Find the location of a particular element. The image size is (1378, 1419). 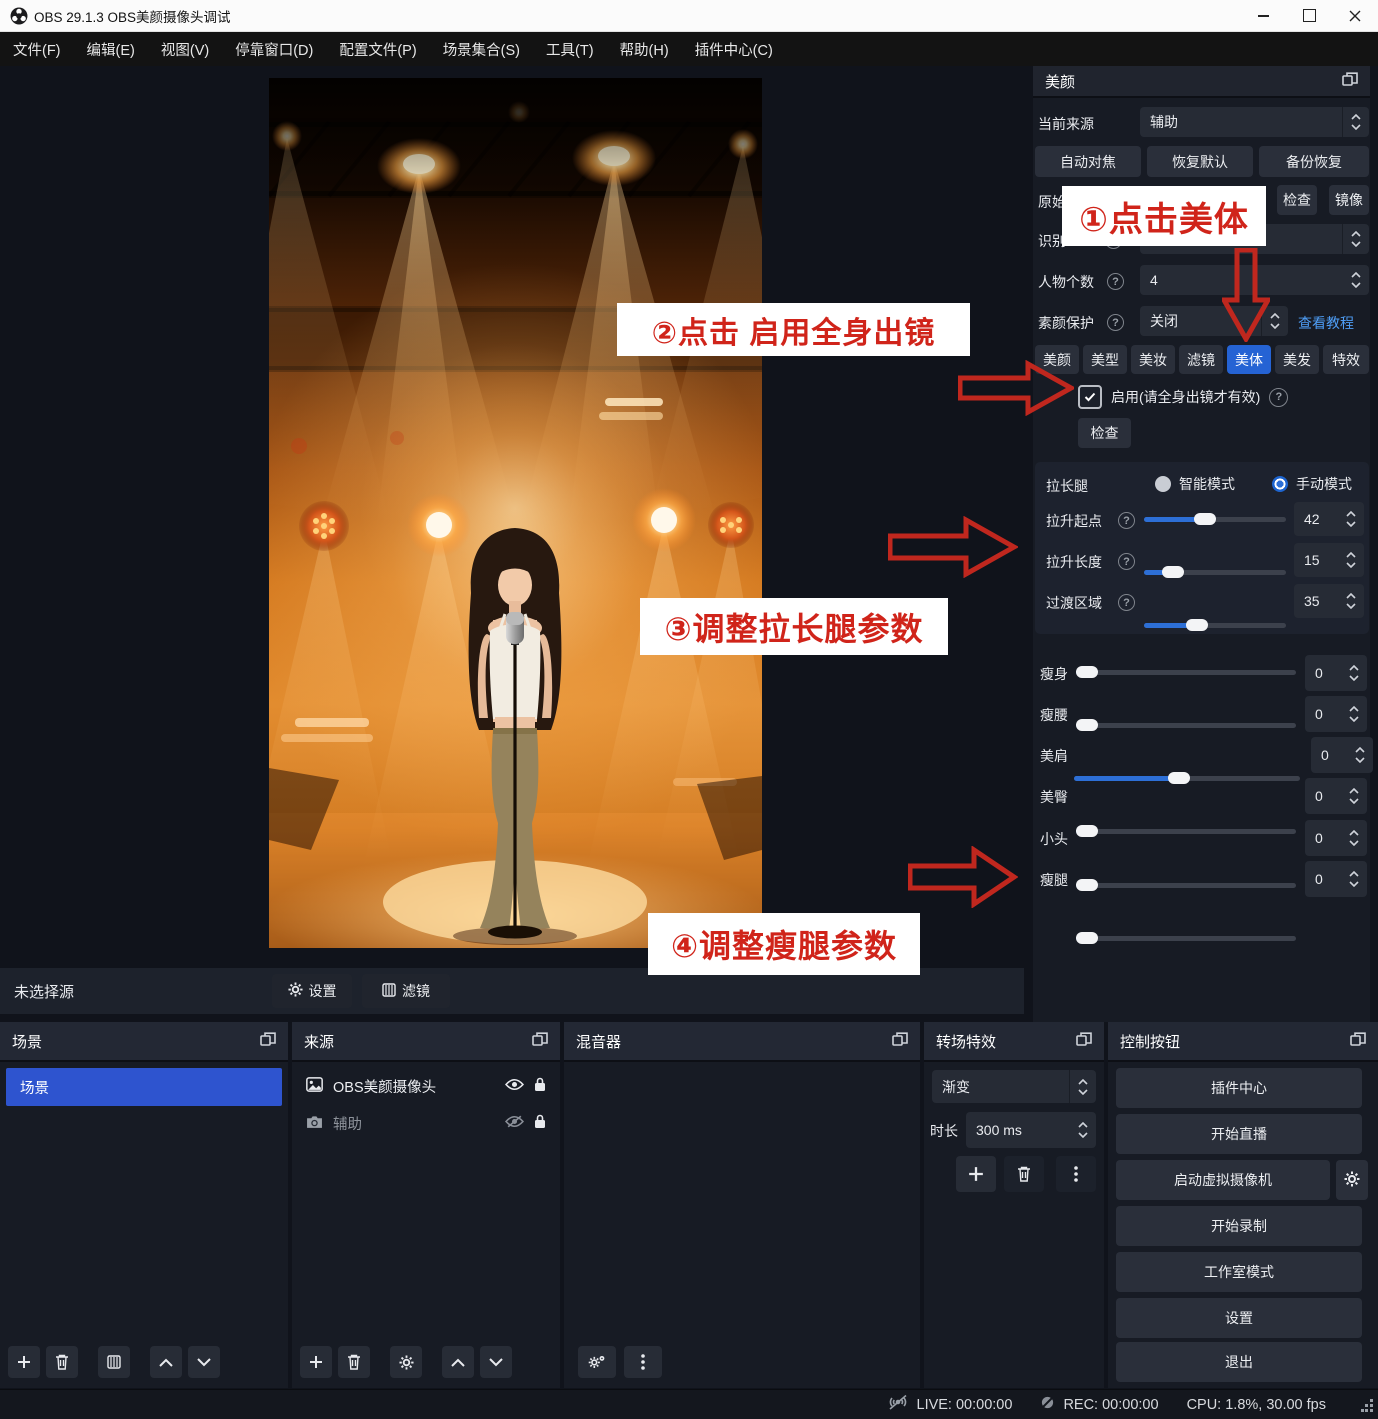

menu-file: 文件(F) is located at coordinates (37, 49).